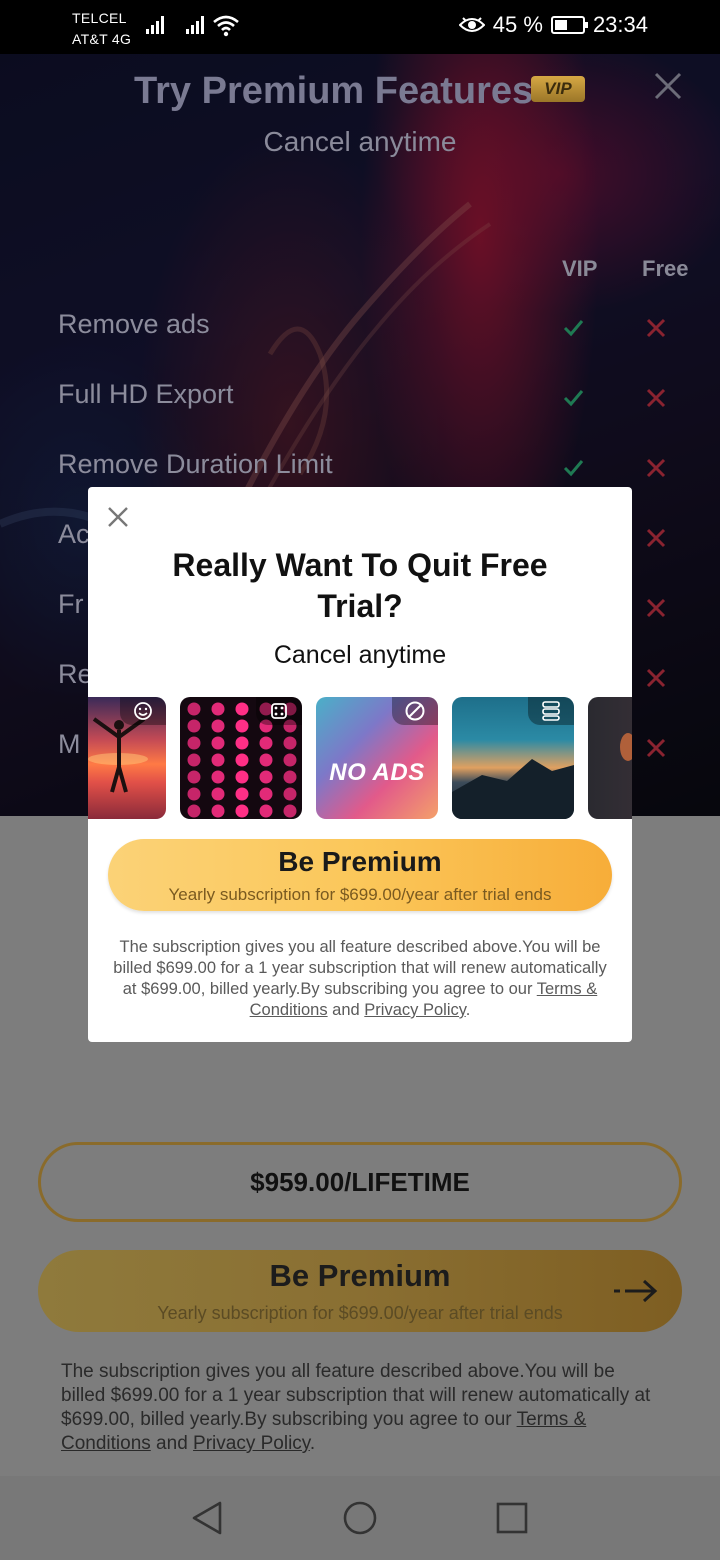 Image resolution: width=720 pixels, height=1560 pixels. Describe the element at coordinates (471, 24) in the screenshot. I see `eye-comfort-icon` at that location.